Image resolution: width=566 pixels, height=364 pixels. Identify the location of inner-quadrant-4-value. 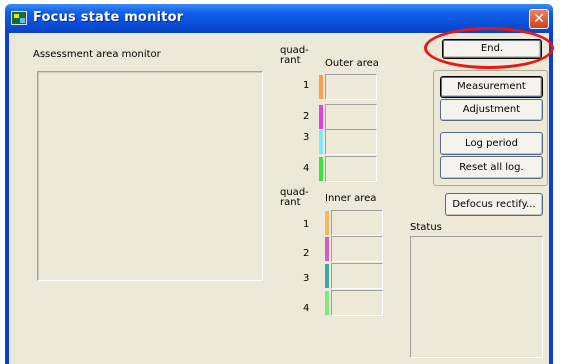
(357, 303).